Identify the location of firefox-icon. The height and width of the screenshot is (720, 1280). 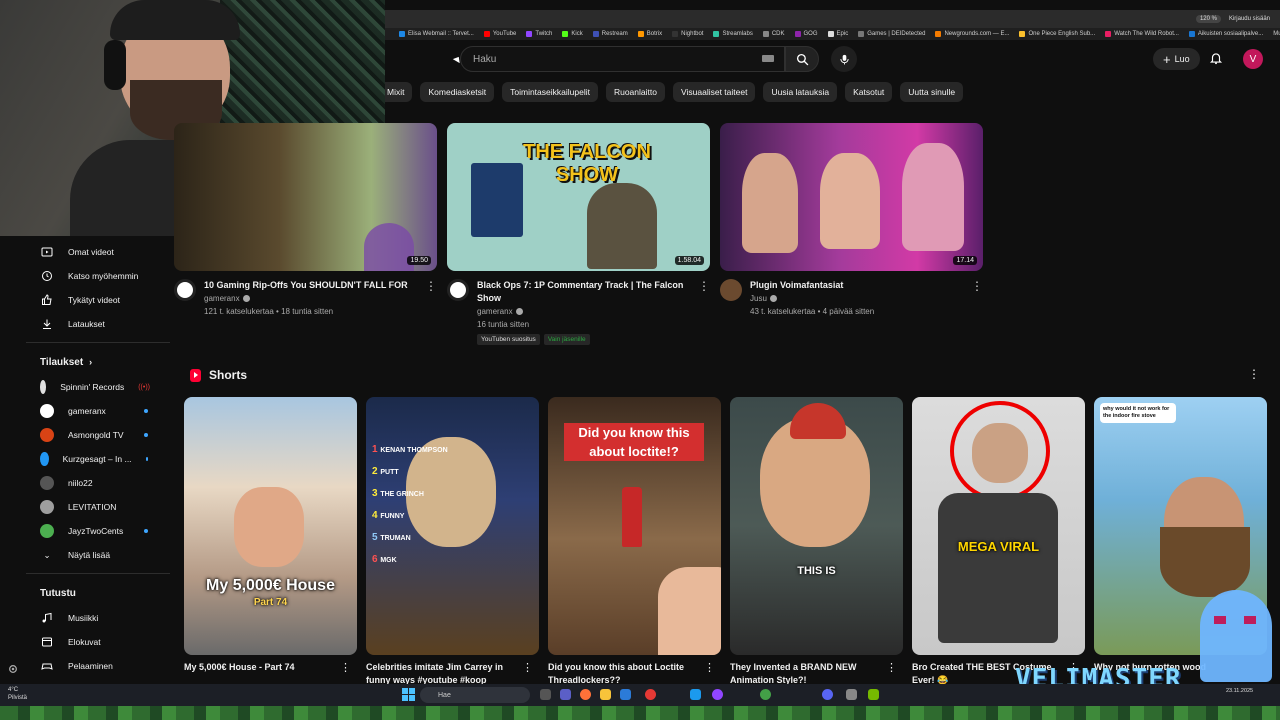
(585, 694).